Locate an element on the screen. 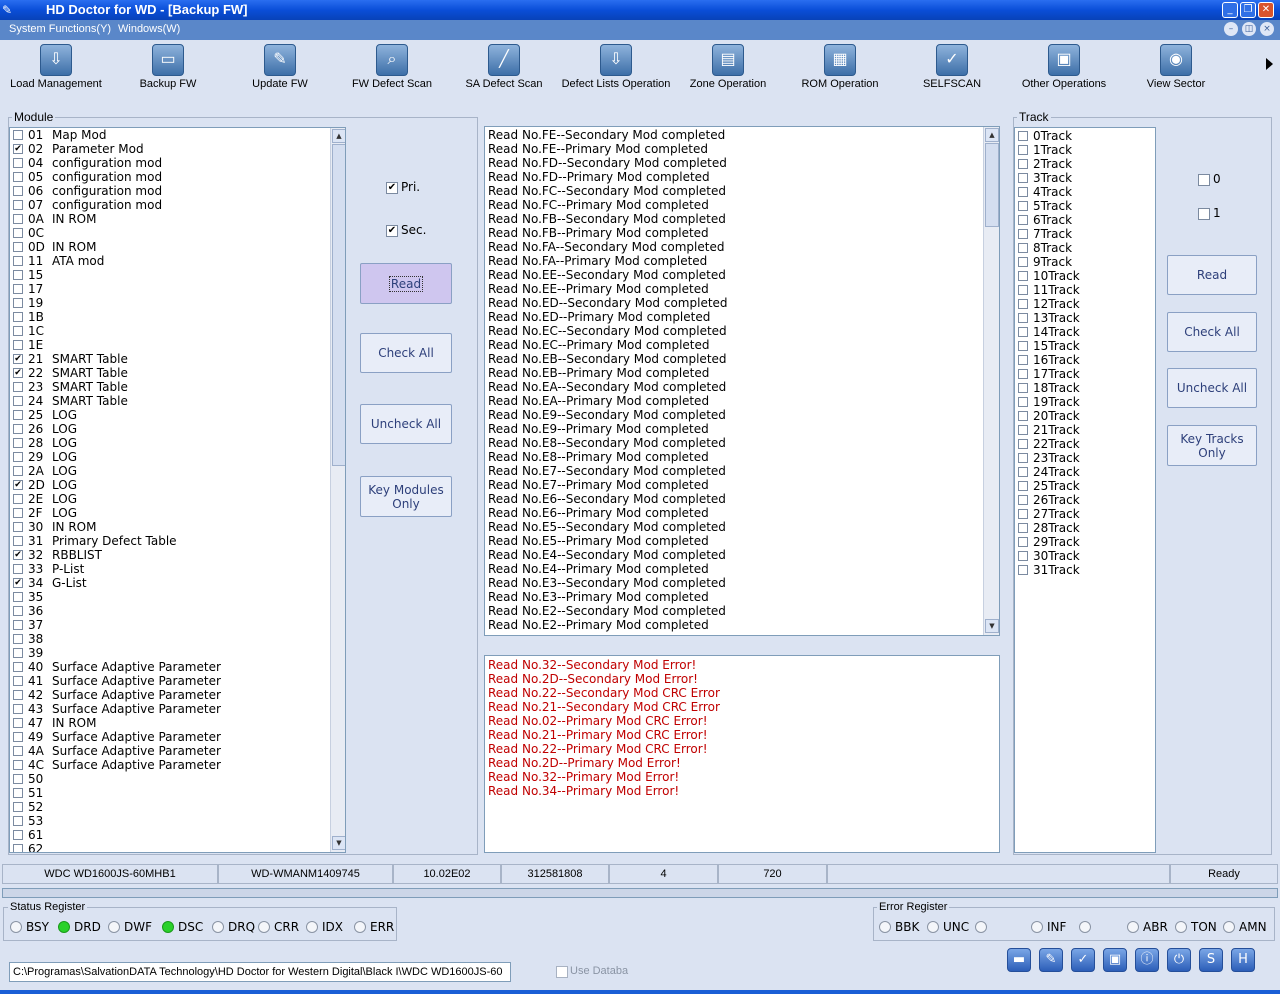 Image resolution: width=1280 pixels, height=994 pixels. module-item: ✔ 22 SMART Table is located at coordinates (170, 373).